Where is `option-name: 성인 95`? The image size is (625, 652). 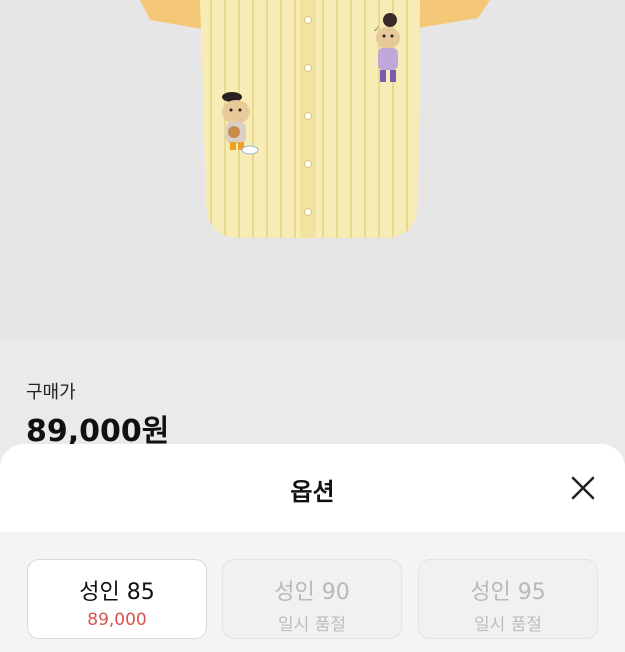
option-name: 성인 95 is located at coordinates (508, 592).